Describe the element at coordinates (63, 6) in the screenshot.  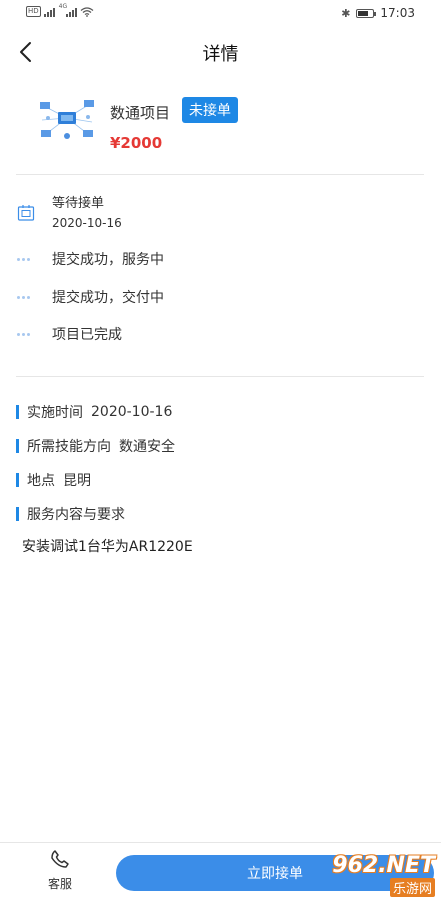
I see `signal-tag: 4G` at that location.